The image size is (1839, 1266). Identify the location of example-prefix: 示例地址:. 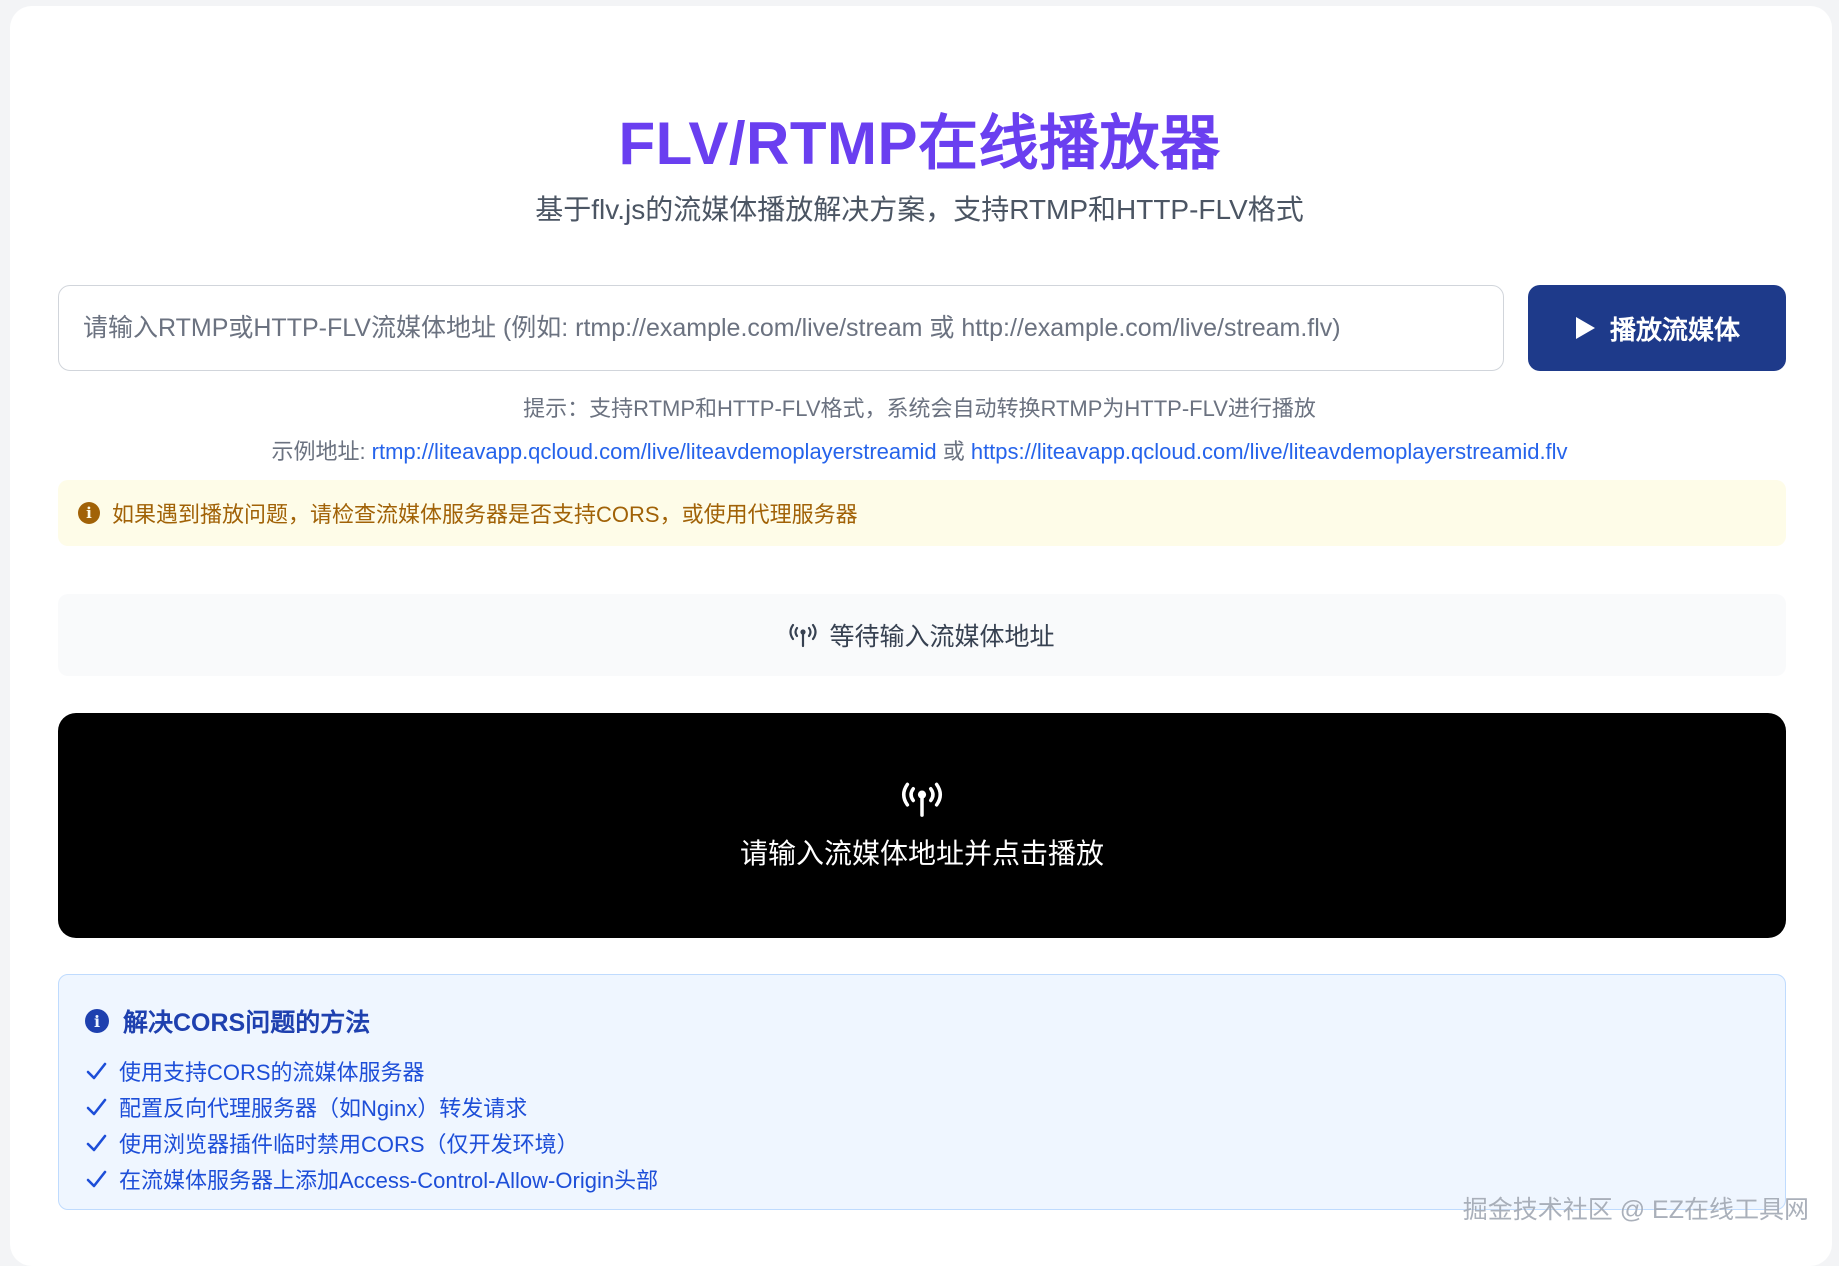
(321, 451).